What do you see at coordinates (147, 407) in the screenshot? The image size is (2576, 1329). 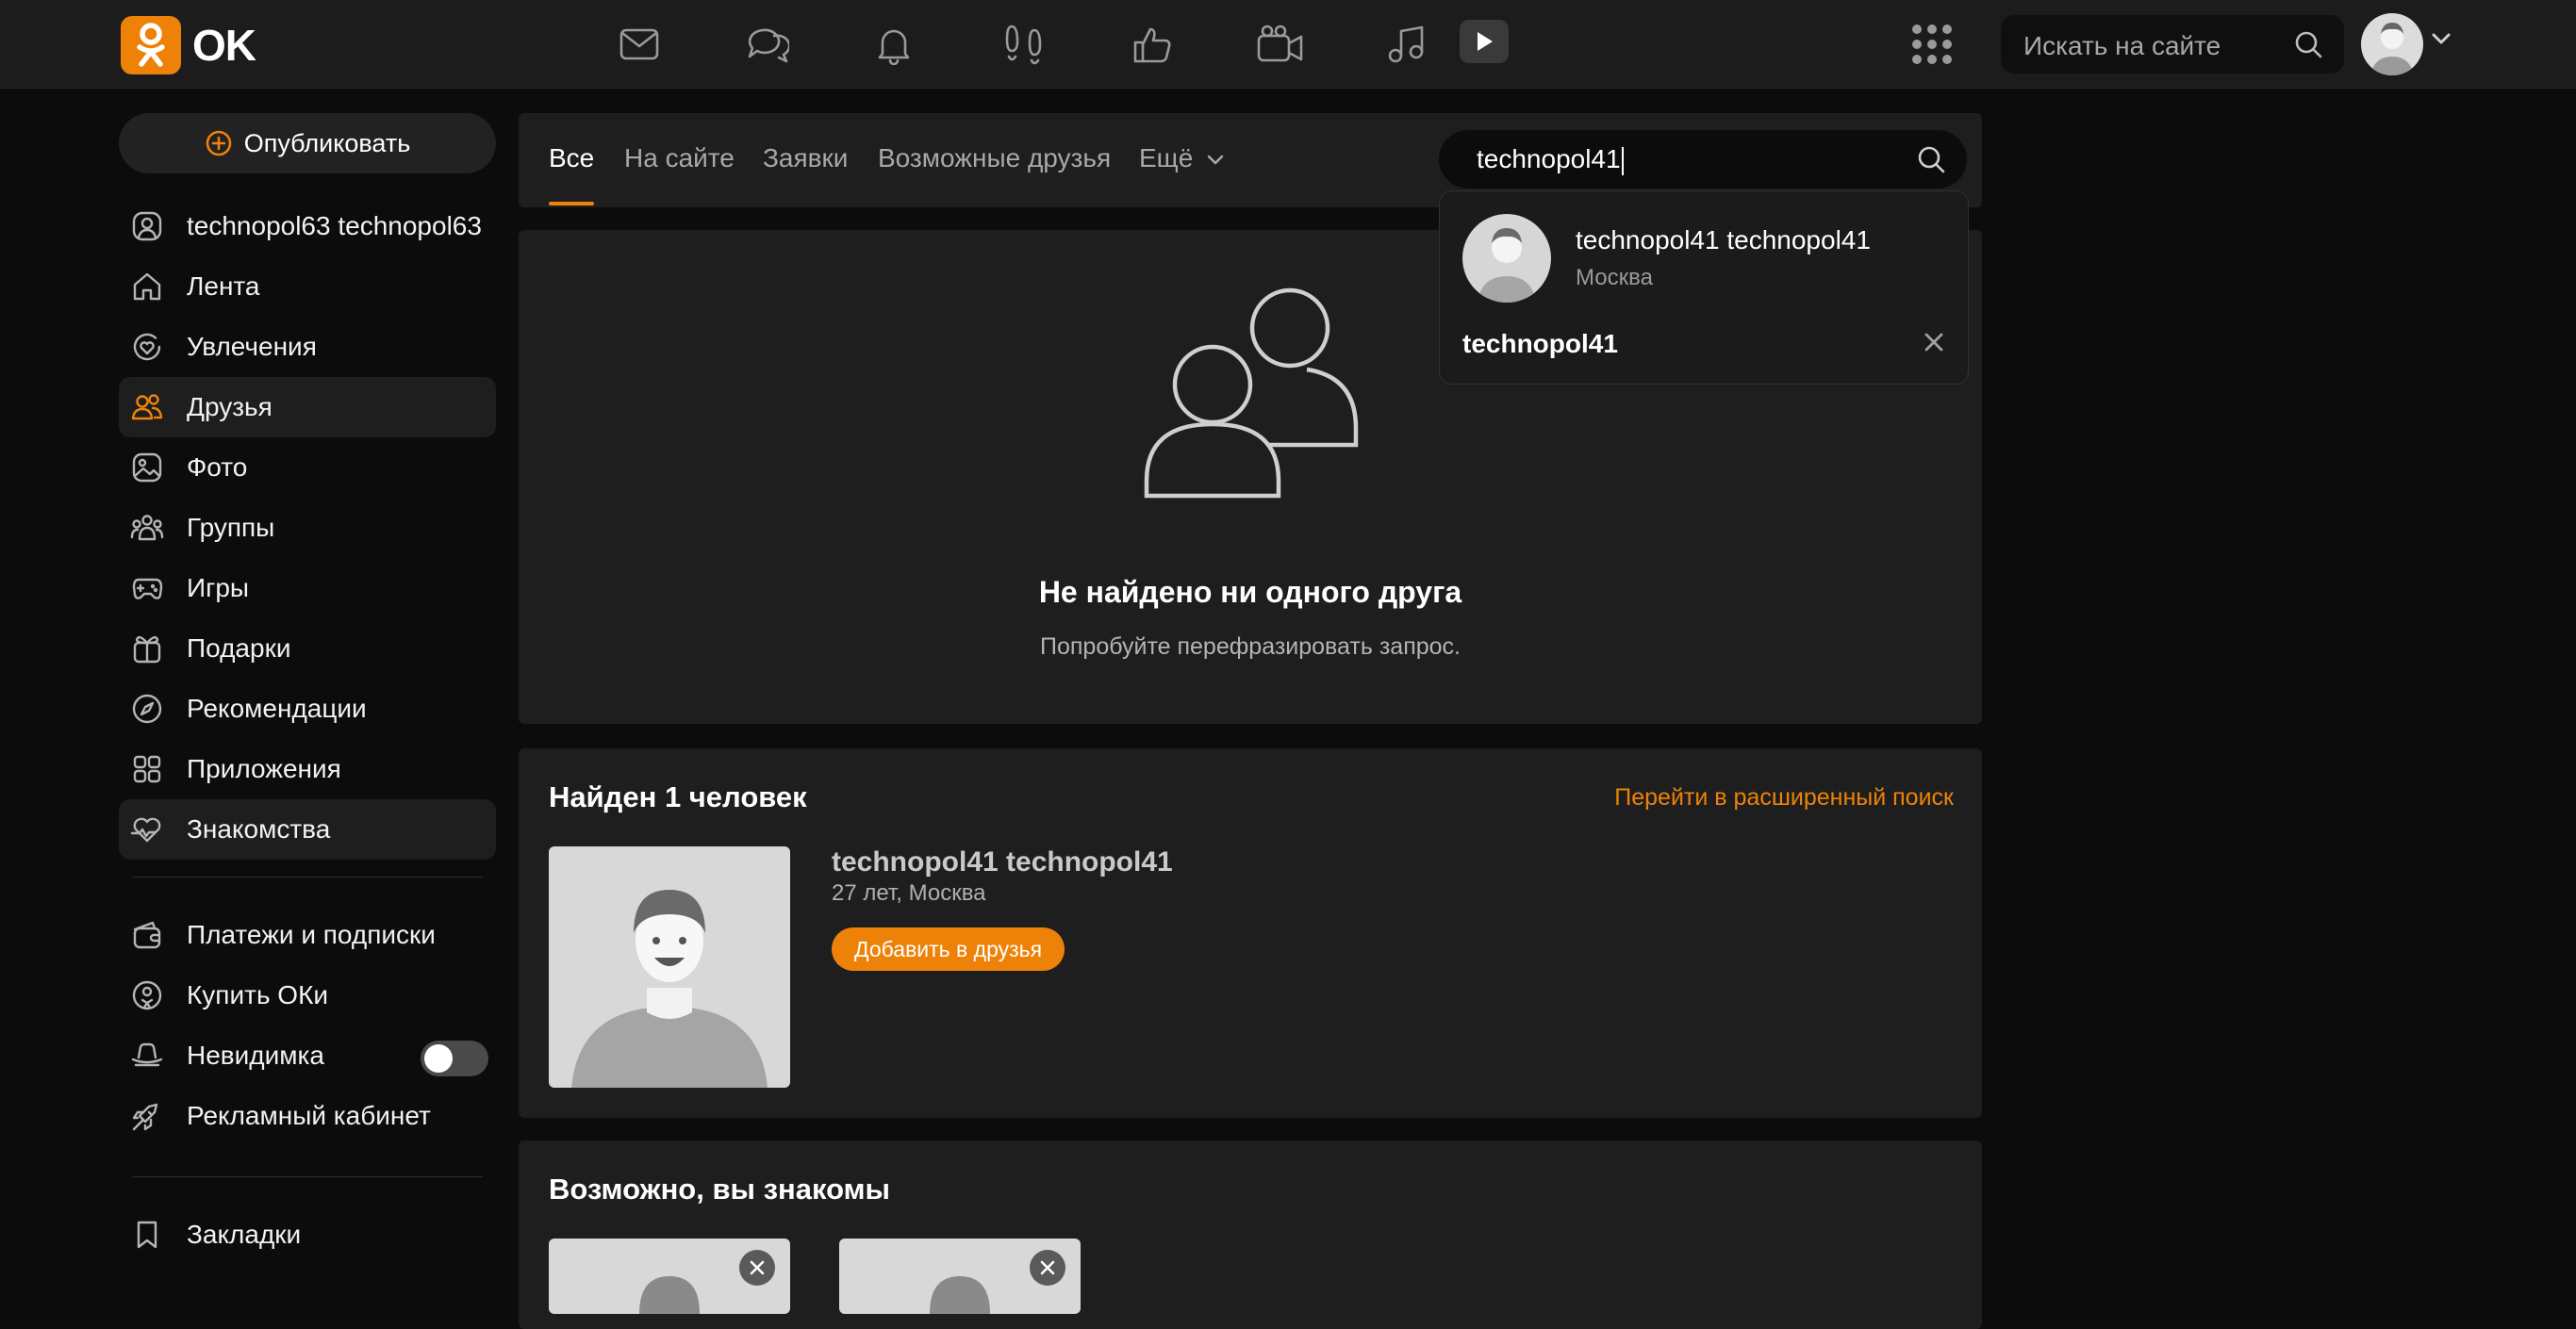 I see `friends-icon` at bounding box center [147, 407].